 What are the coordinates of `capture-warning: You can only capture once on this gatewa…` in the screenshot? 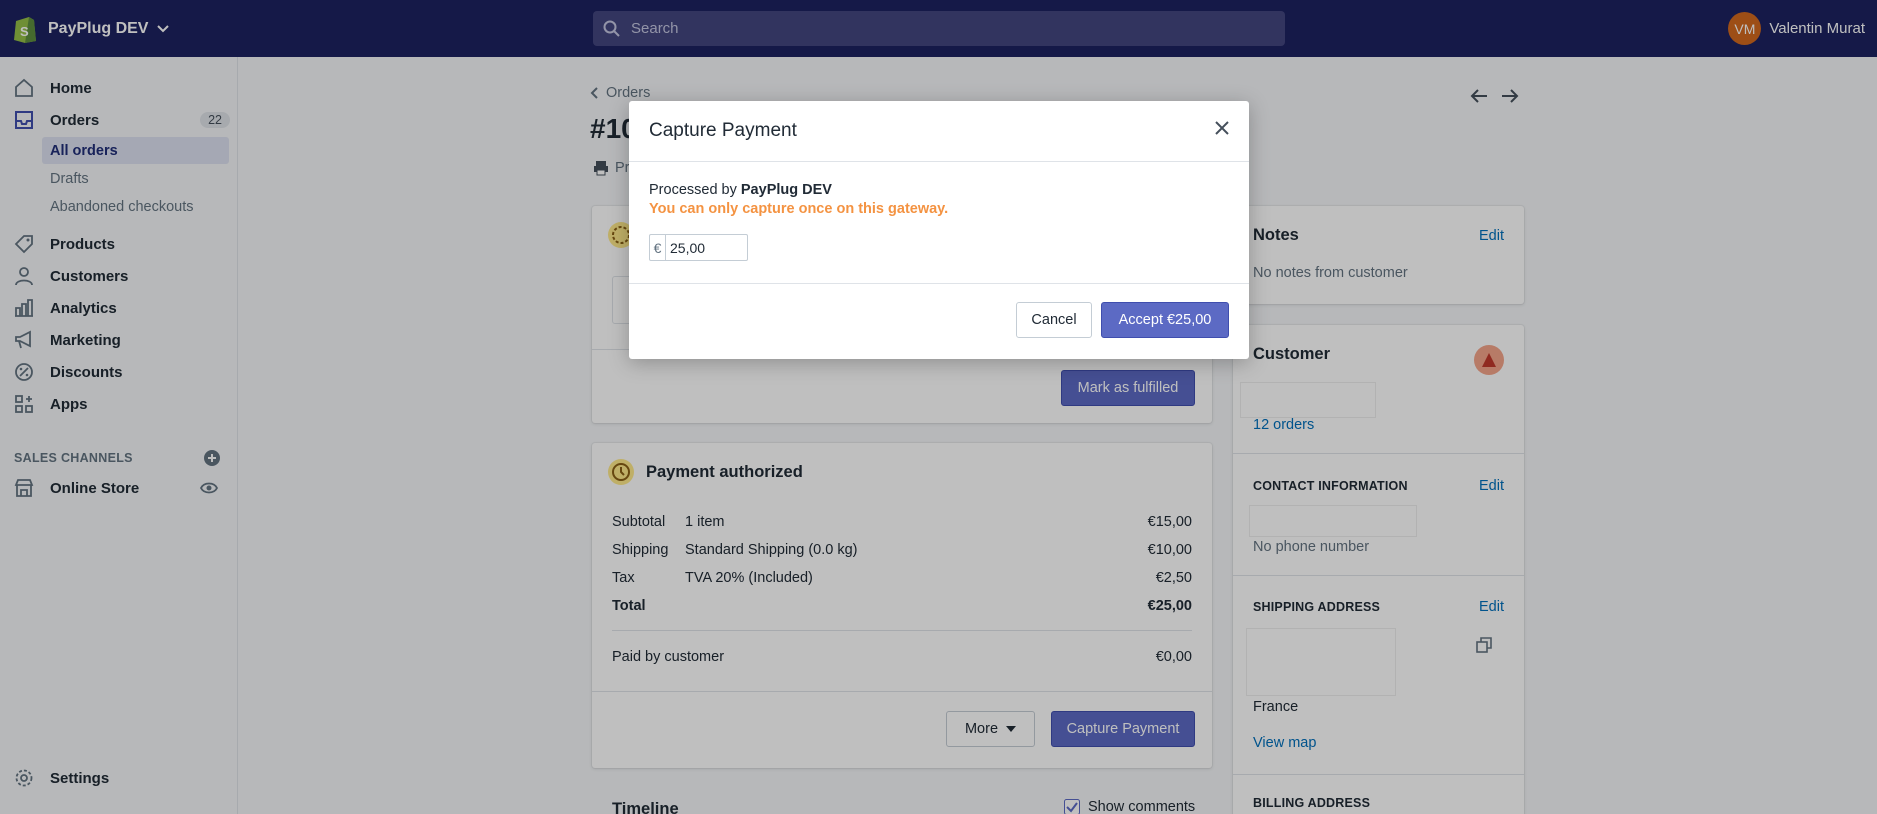 It's located at (799, 209).